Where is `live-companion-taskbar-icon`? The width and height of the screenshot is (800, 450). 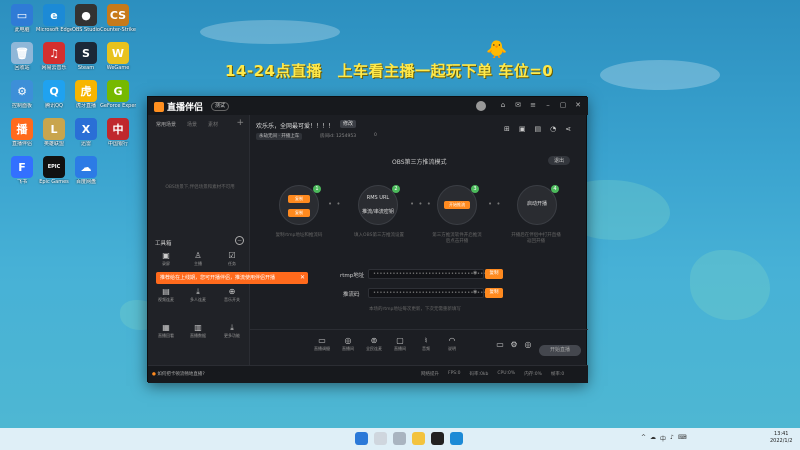 live-companion-taskbar-icon is located at coordinates (437, 438).